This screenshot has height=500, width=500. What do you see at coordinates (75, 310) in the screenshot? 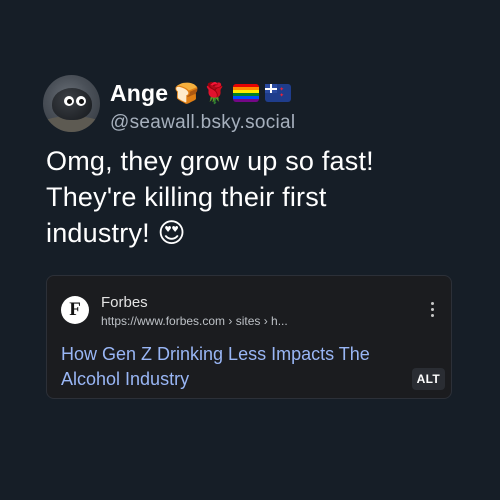
I see `forbes-favicon-icon: F` at bounding box center [75, 310].